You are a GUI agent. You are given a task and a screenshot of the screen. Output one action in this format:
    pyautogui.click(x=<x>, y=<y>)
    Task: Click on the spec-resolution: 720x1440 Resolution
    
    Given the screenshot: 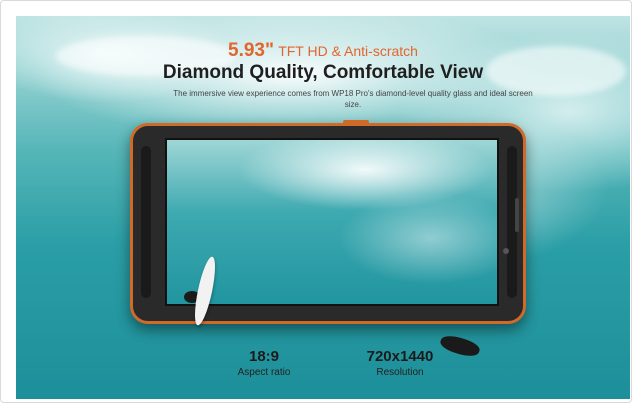 What is the action you would take?
    pyautogui.click(x=400, y=363)
    